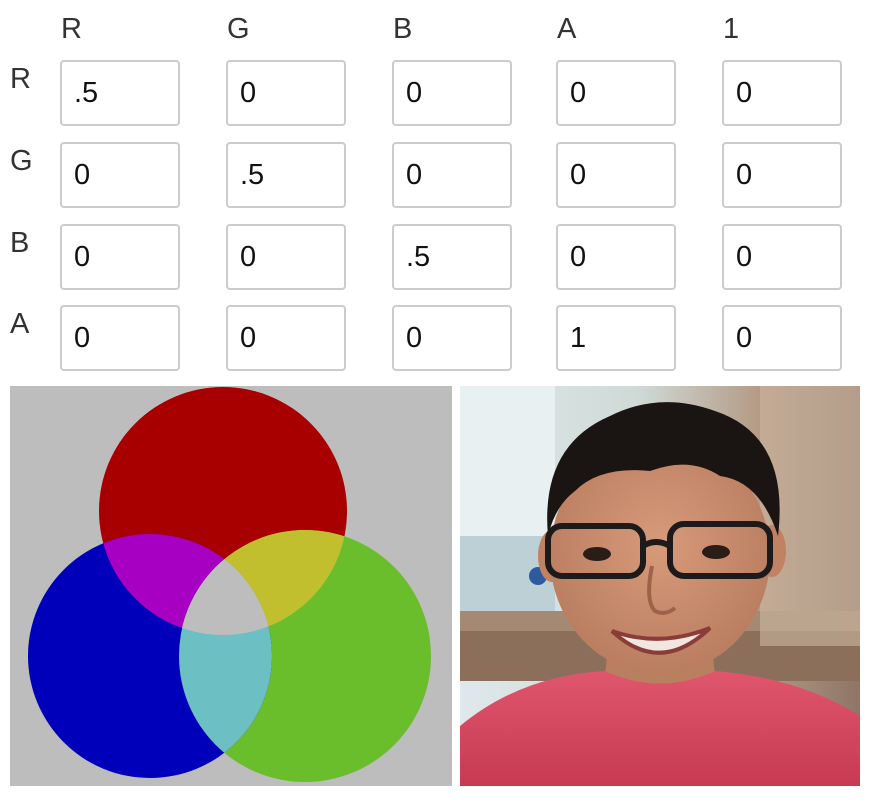 The image size is (870, 802). I want to click on matrix-cell-a-g, so click(286, 338).